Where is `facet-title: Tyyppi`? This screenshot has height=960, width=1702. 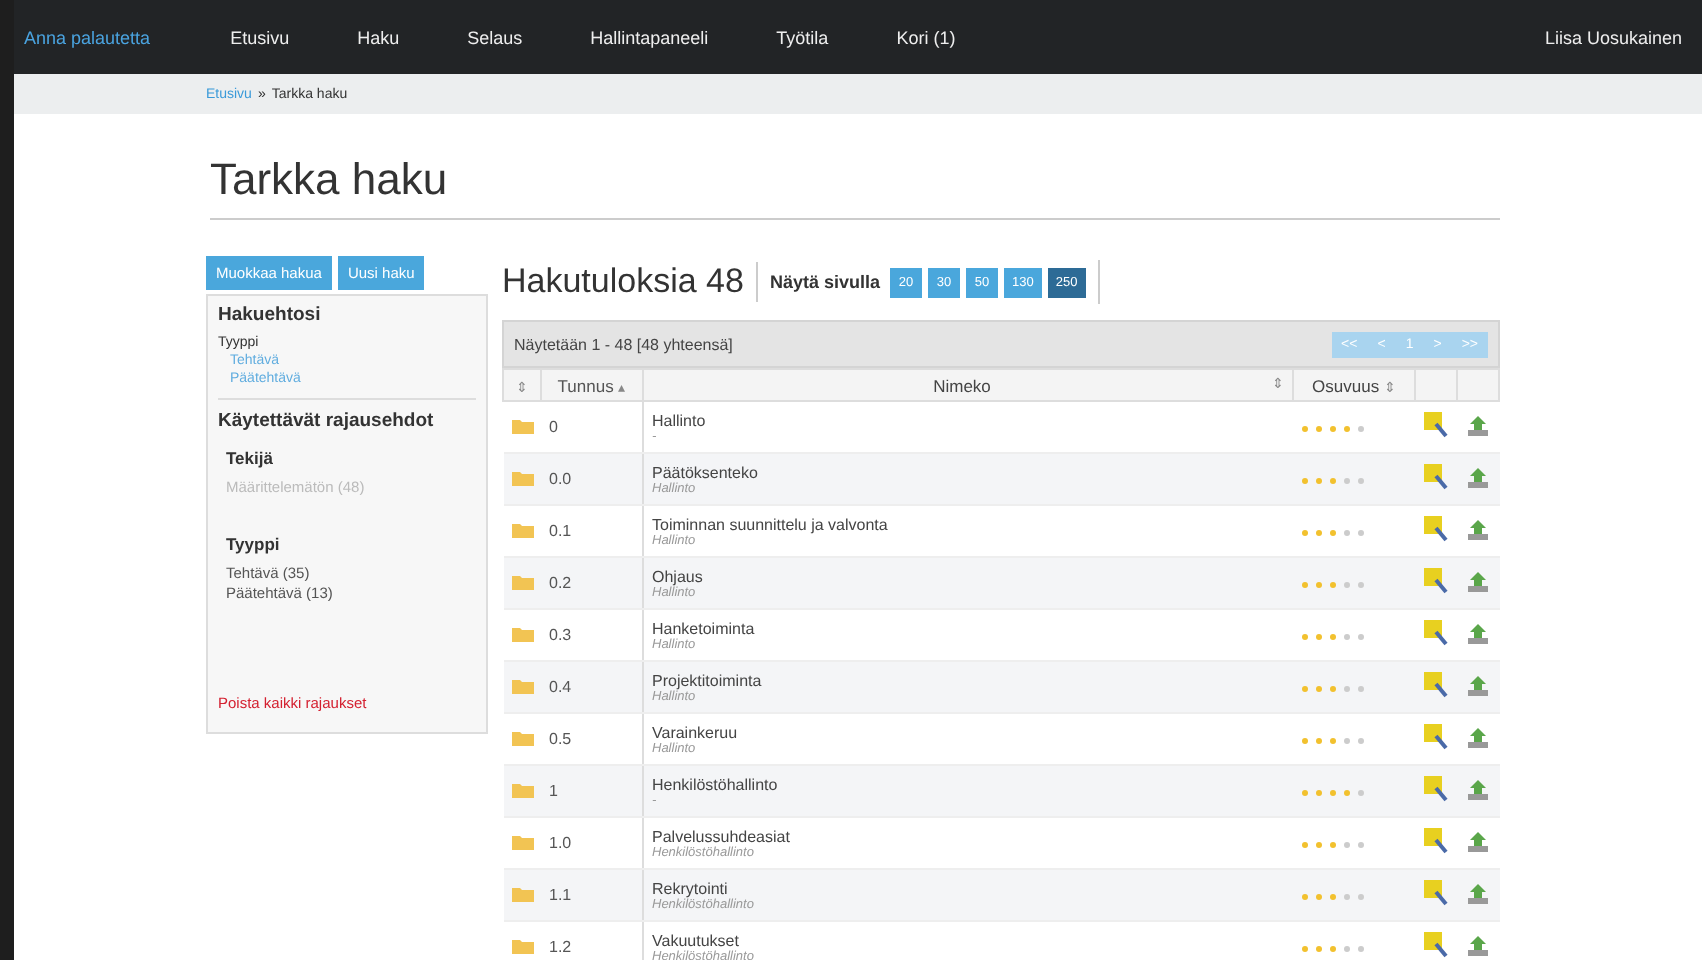 facet-title: Tyyppi is located at coordinates (254, 544).